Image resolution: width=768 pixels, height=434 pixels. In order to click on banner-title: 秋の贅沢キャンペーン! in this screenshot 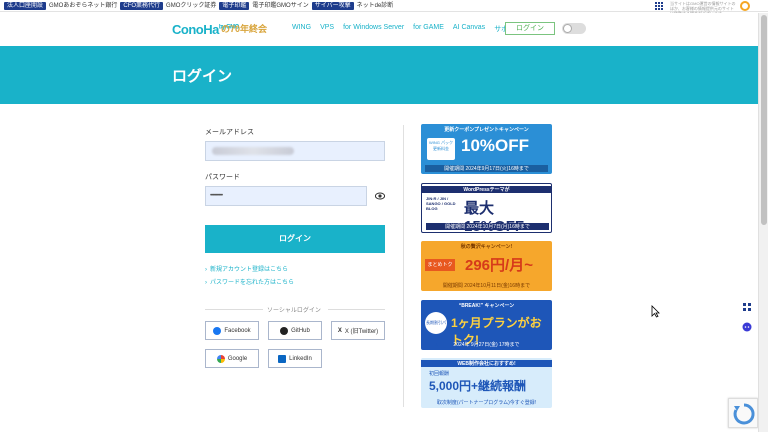, I will do `click(486, 247)`.